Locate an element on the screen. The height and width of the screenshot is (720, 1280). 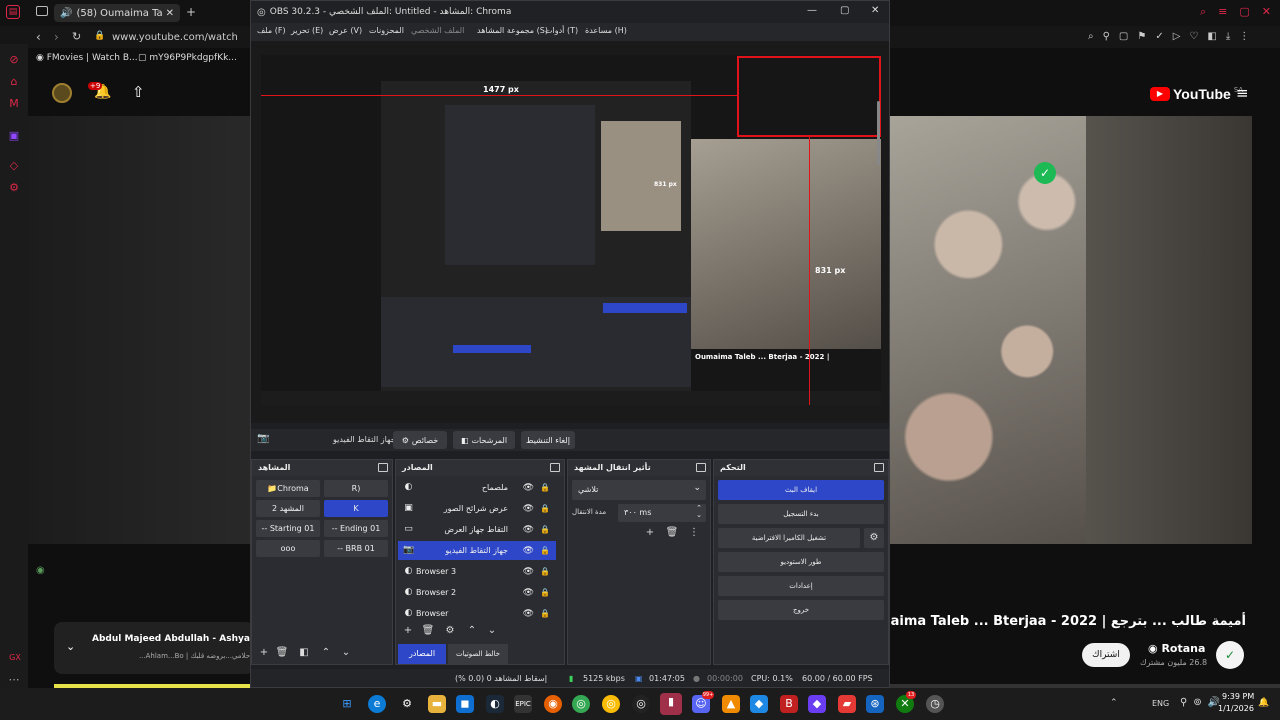
chrome-alt-icon: ◎ is located at coordinates (611, 704).